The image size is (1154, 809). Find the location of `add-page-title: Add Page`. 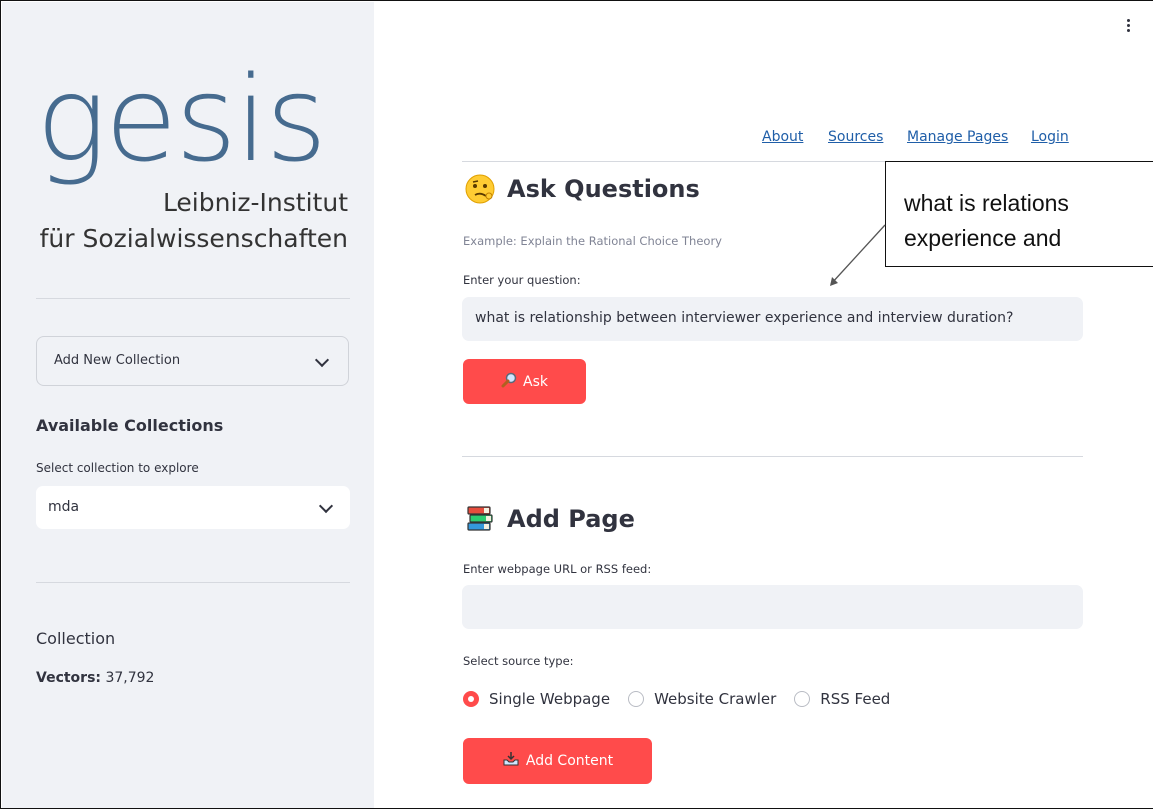

add-page-title: Add Page is located at coordinates (571, 519).